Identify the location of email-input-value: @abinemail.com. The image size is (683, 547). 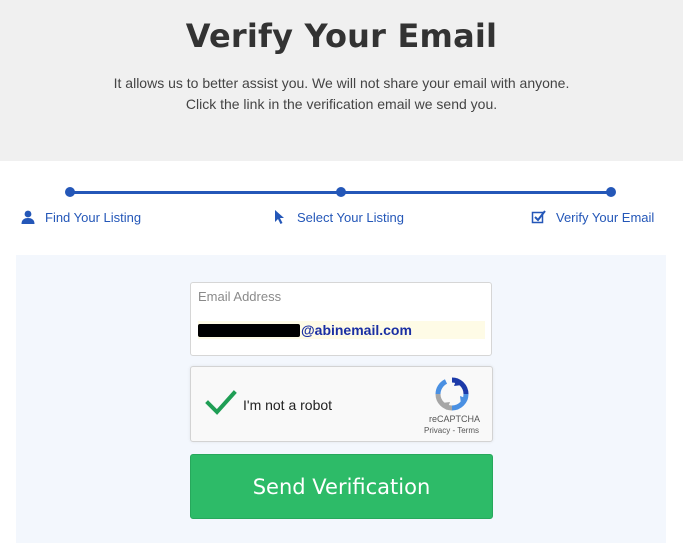
(356, 330).